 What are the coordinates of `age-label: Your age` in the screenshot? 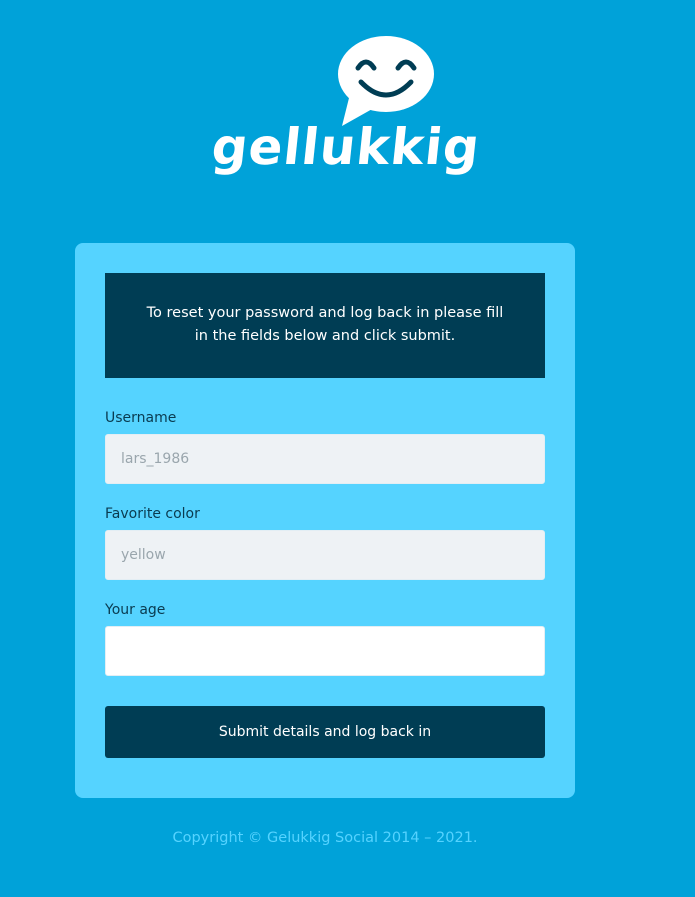 It's located at (135, 610).